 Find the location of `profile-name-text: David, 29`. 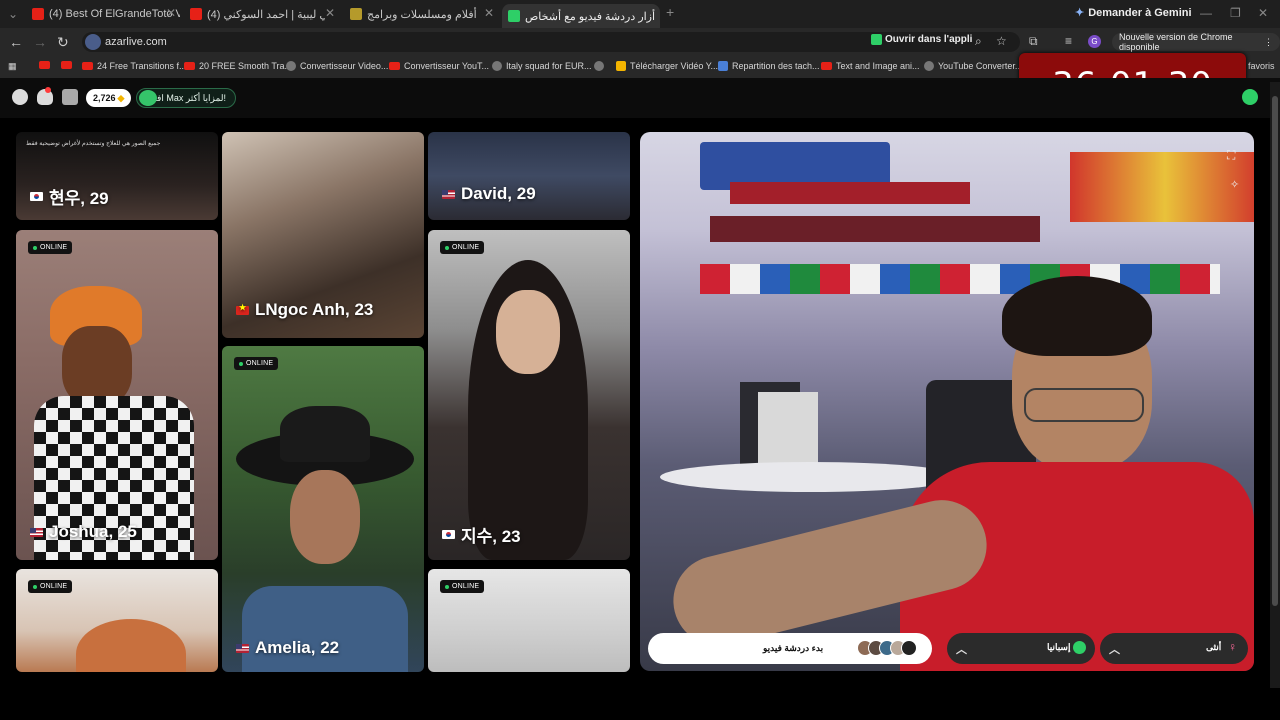

profile-name-text: David, 29 is located at coordinates (498, 193).